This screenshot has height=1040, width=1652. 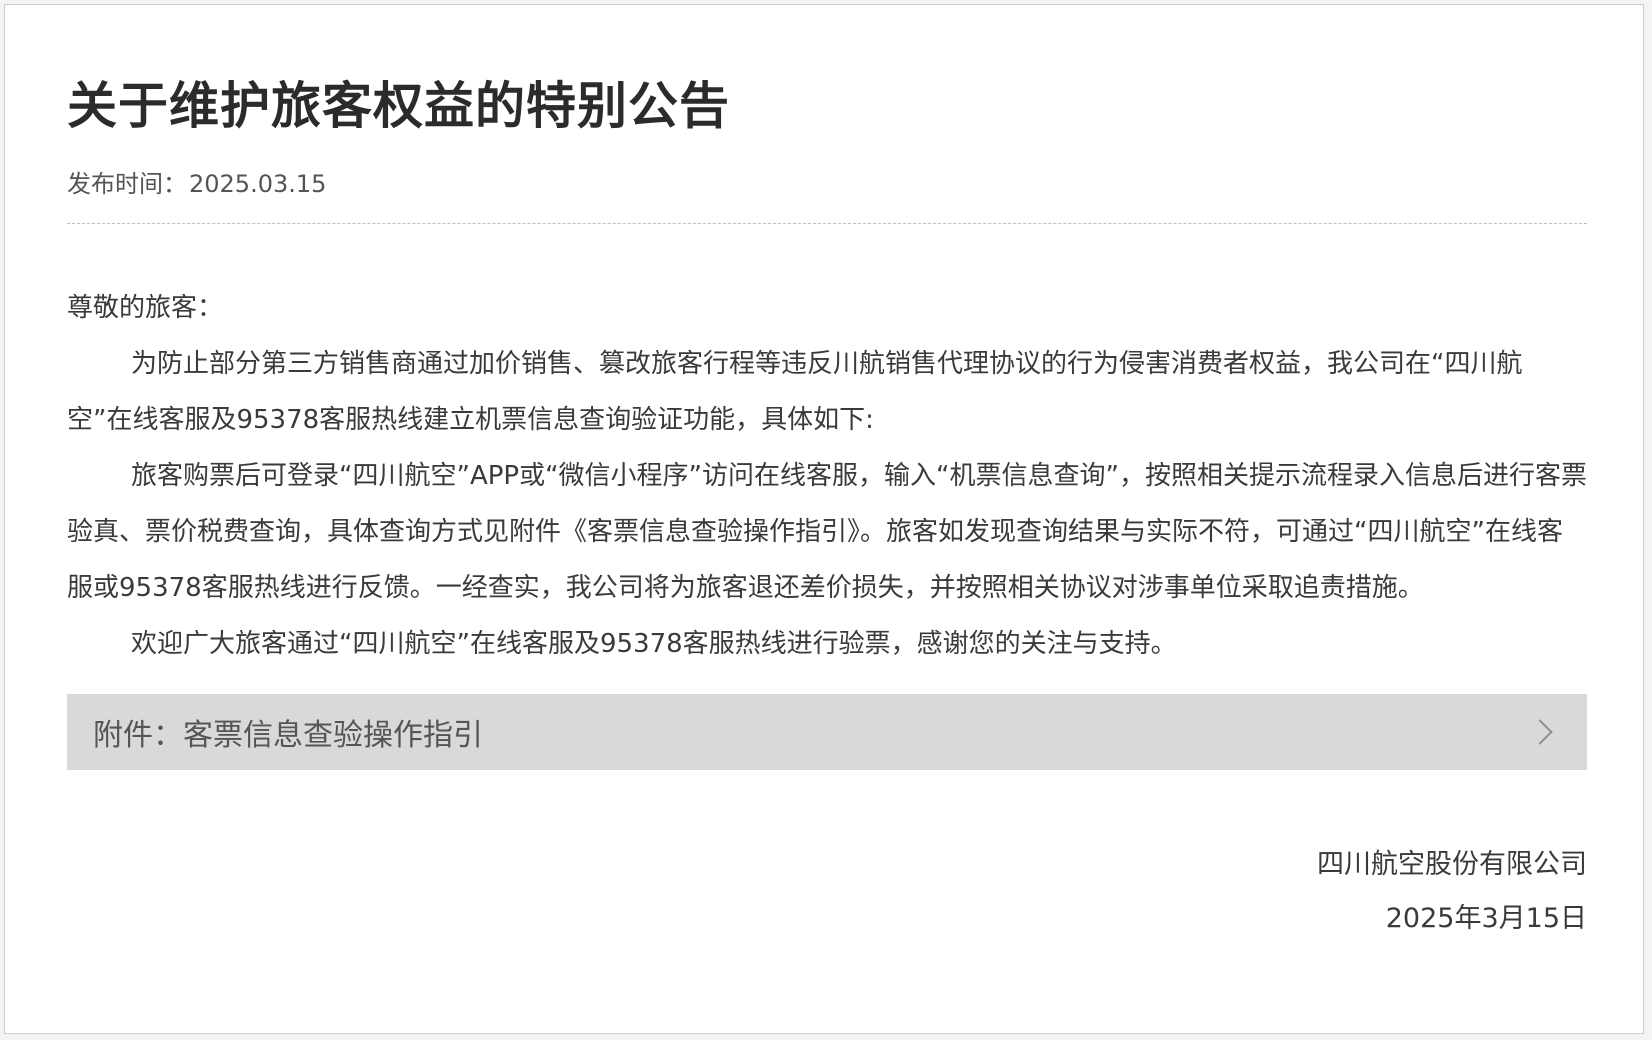 What do you see at coordinates (827, 184) in the screenshot?
I see `publish-info: 发布时间：2025.03.15` at bounding box center [827, 184].